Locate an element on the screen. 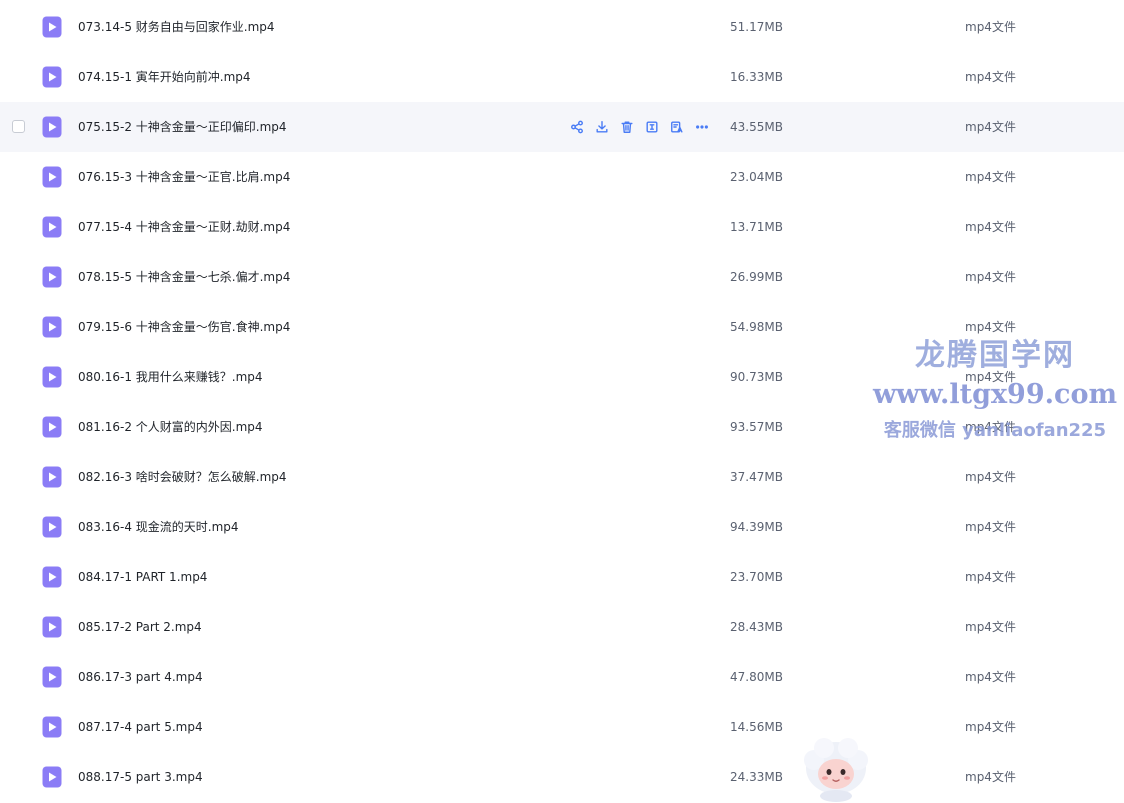 The width and height of the screenshot is (1124, 803). file-row: 074.15-1 寅年开始向前冲.mp4 16.33MB mp4文件 is located at coordinates (562, 77).